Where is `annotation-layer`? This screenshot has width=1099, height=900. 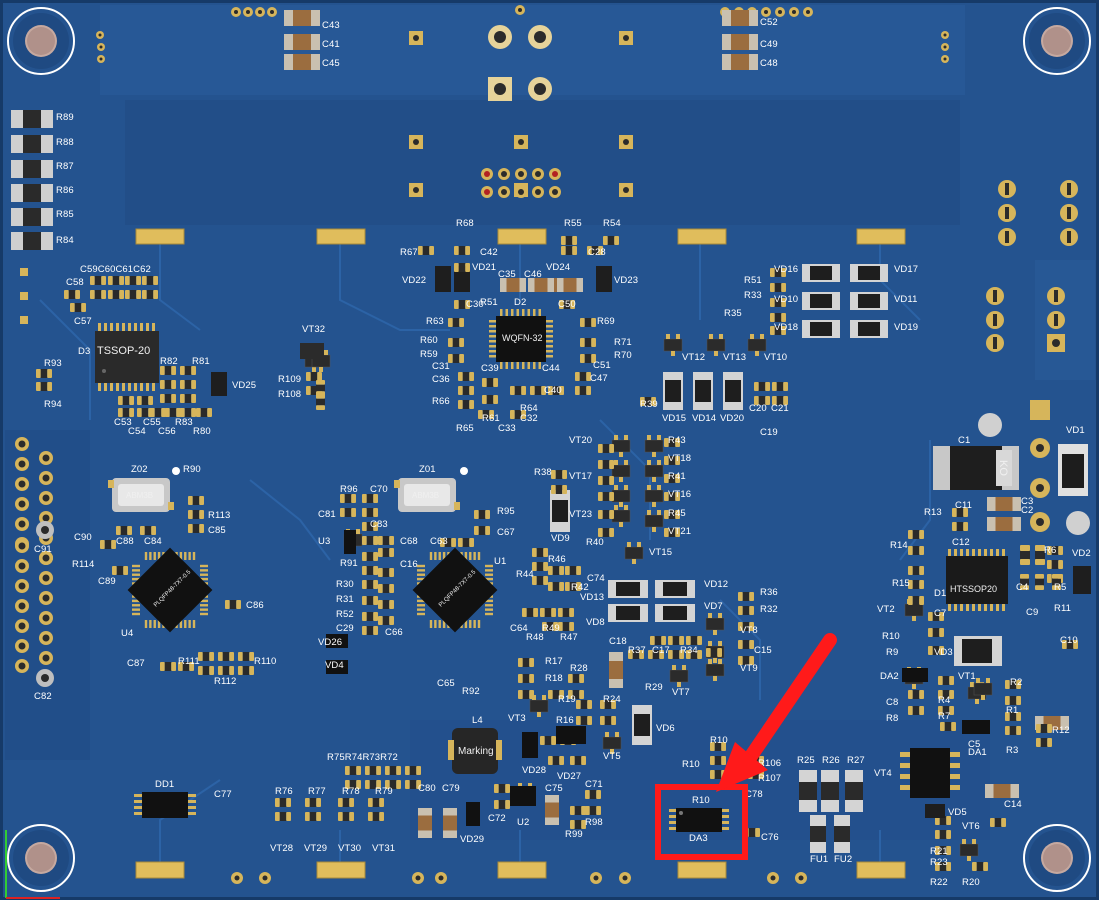
annotation-layer is located at coordinates (746, 746).